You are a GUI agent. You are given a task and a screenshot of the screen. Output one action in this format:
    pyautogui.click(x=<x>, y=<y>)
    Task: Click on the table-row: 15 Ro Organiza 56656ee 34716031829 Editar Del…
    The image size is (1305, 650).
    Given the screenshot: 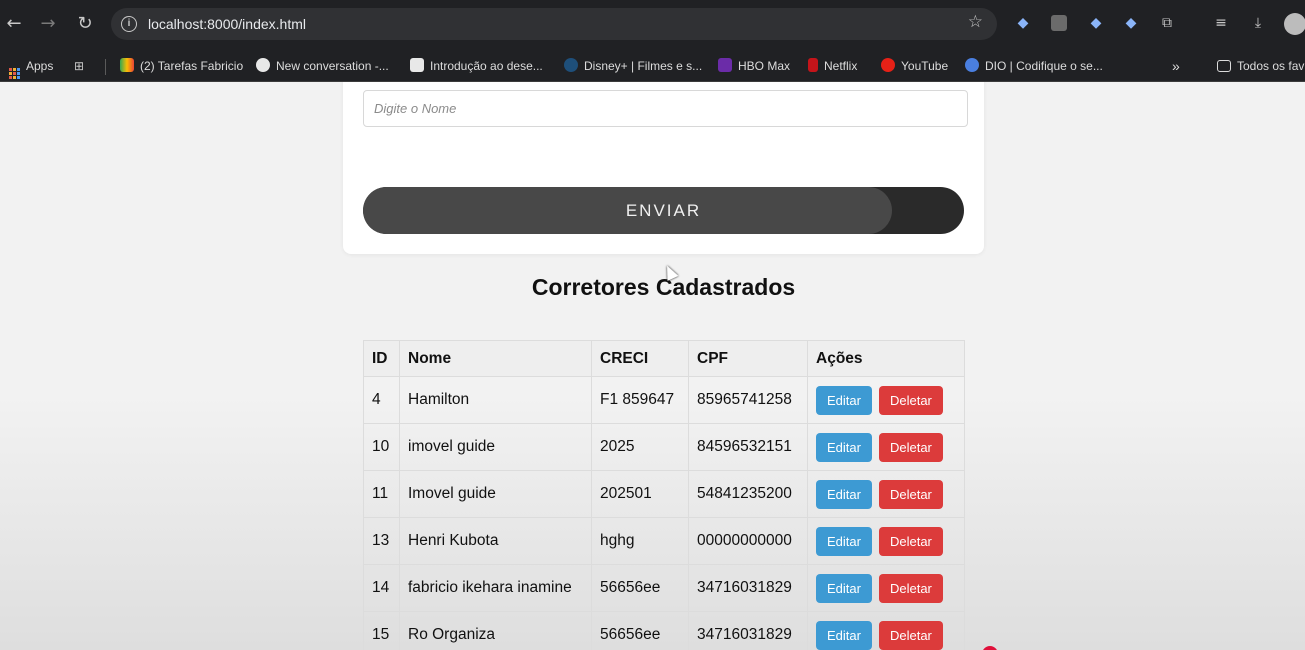 What is the action you would take?
    pyautogui.click(x=664, y=630)
    